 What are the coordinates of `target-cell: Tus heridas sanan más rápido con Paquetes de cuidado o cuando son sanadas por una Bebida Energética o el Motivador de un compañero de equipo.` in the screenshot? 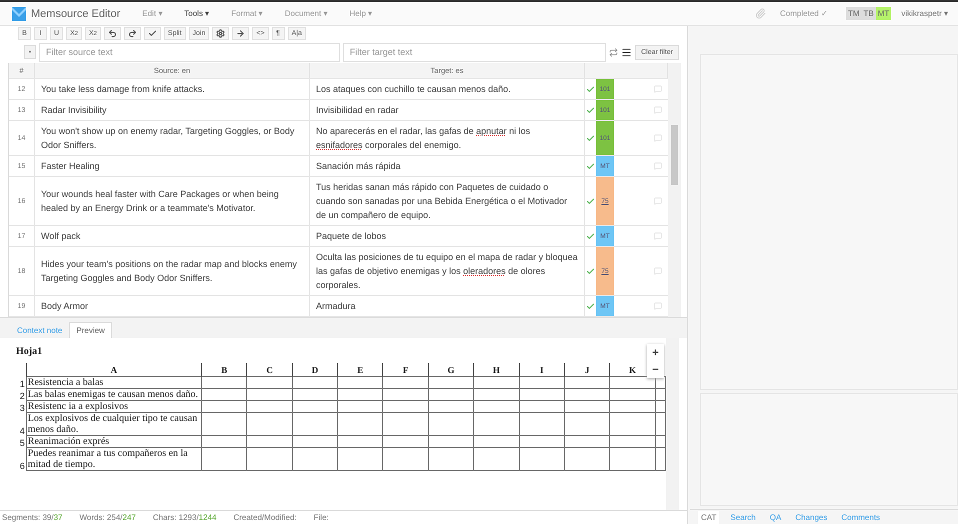 It's located at (447, 201).